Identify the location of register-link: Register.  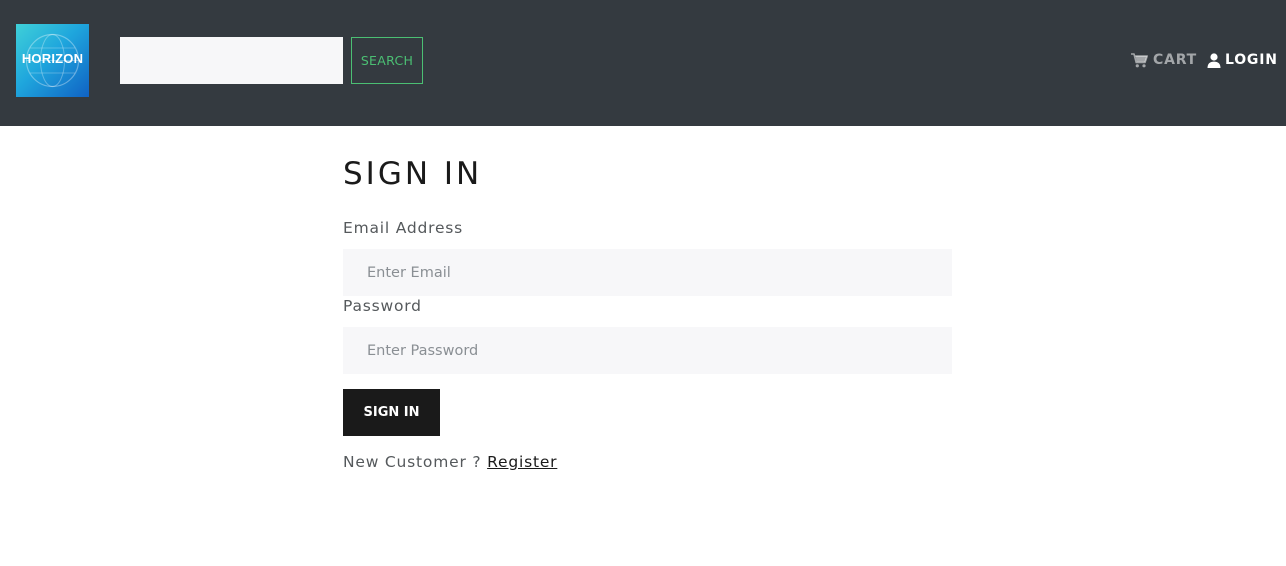
(522, 462).